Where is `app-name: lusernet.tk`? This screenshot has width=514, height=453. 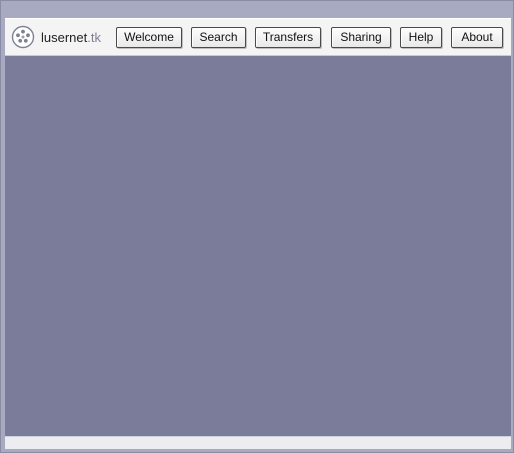 app-name: lusernet.tk is located at coordinates (71, 37).